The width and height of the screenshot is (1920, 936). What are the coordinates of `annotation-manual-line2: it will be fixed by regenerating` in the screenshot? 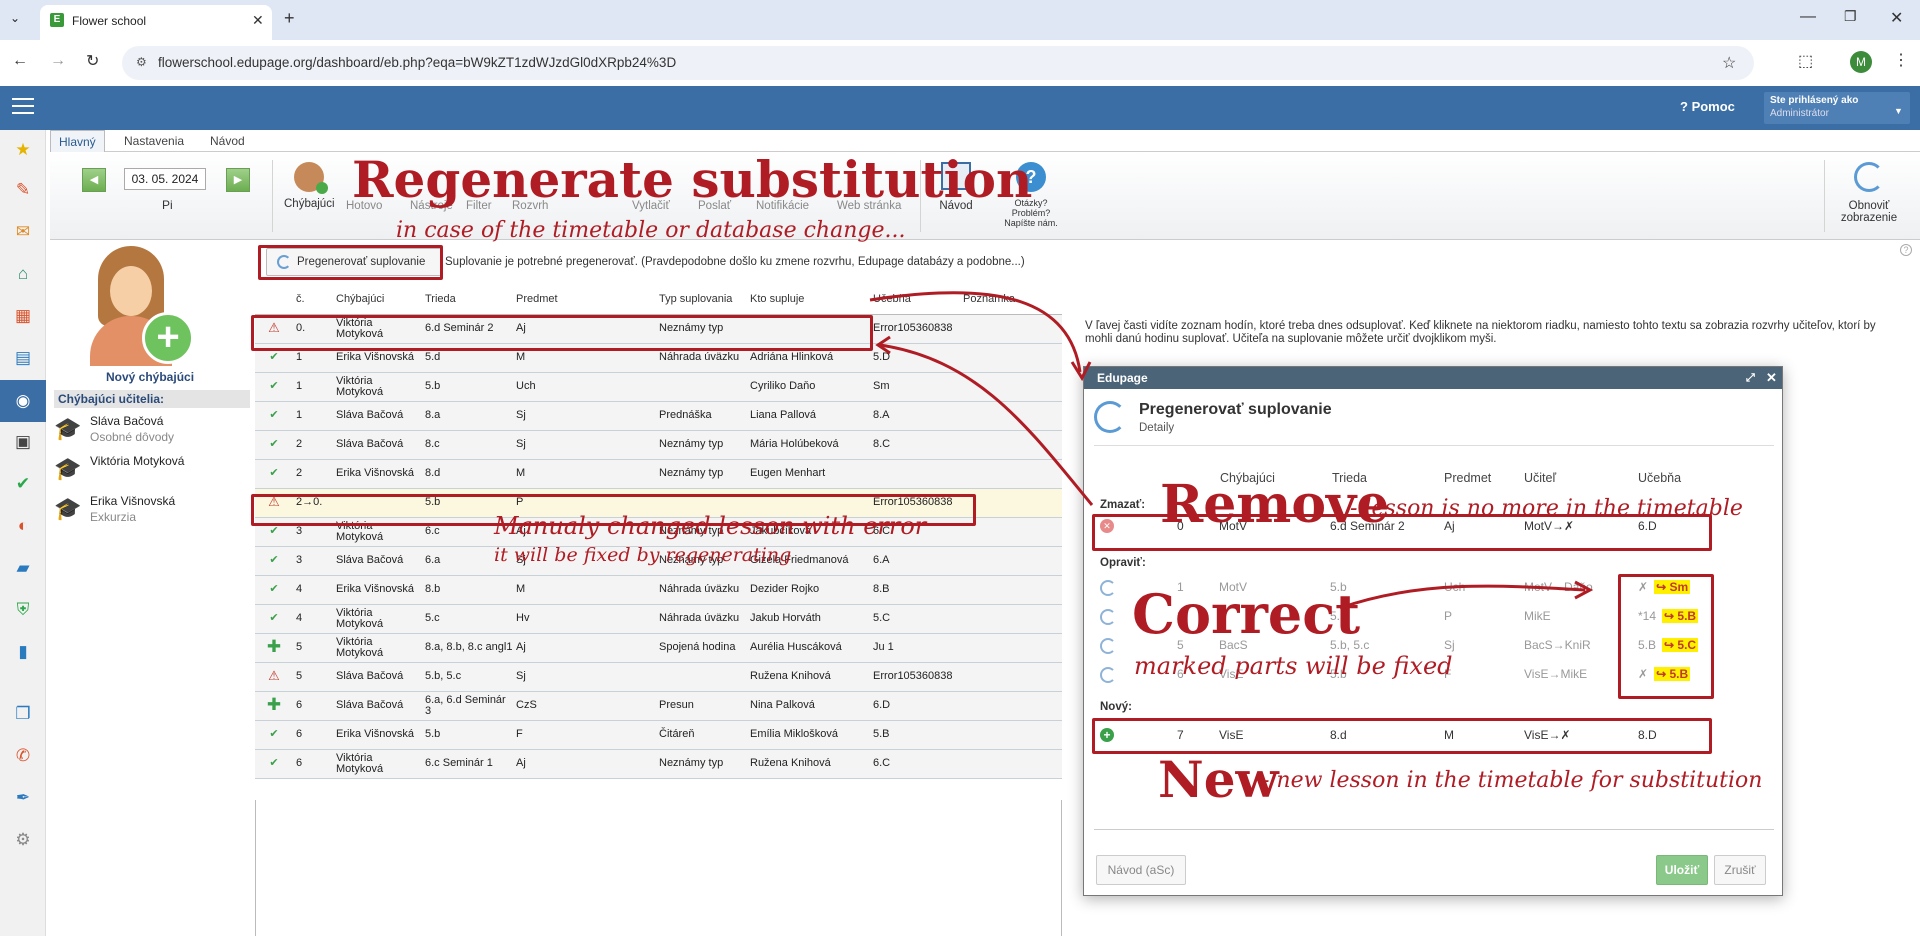 It's located at (643, 555).